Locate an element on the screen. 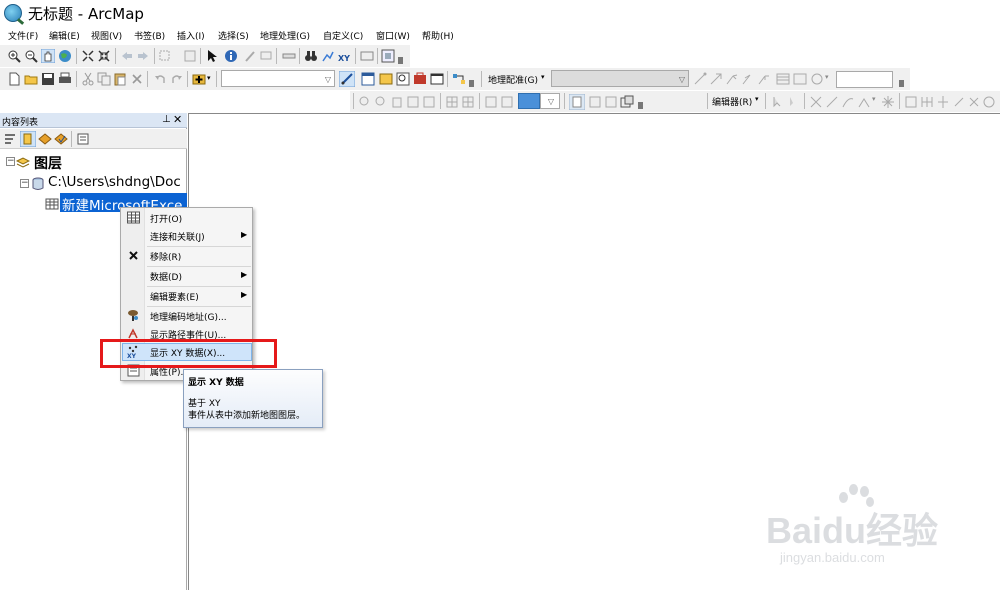 The image size is (1000, 590). search-window-icon is located at coordinates (403, 79).